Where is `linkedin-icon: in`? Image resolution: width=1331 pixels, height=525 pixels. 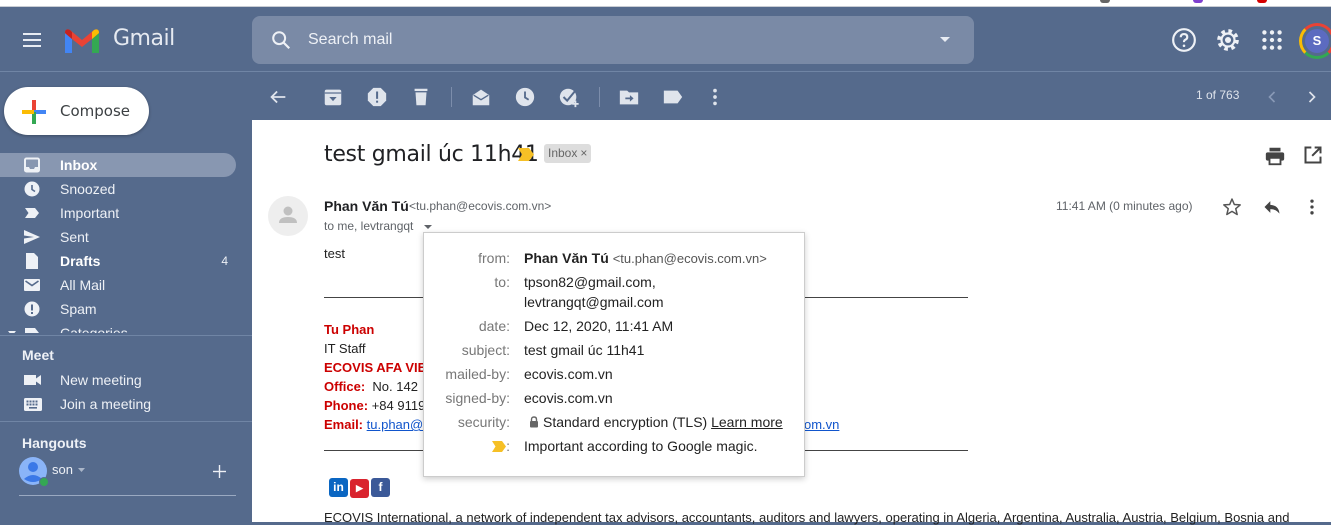 linkedin-icon: in is located at coordinates (338, 487).